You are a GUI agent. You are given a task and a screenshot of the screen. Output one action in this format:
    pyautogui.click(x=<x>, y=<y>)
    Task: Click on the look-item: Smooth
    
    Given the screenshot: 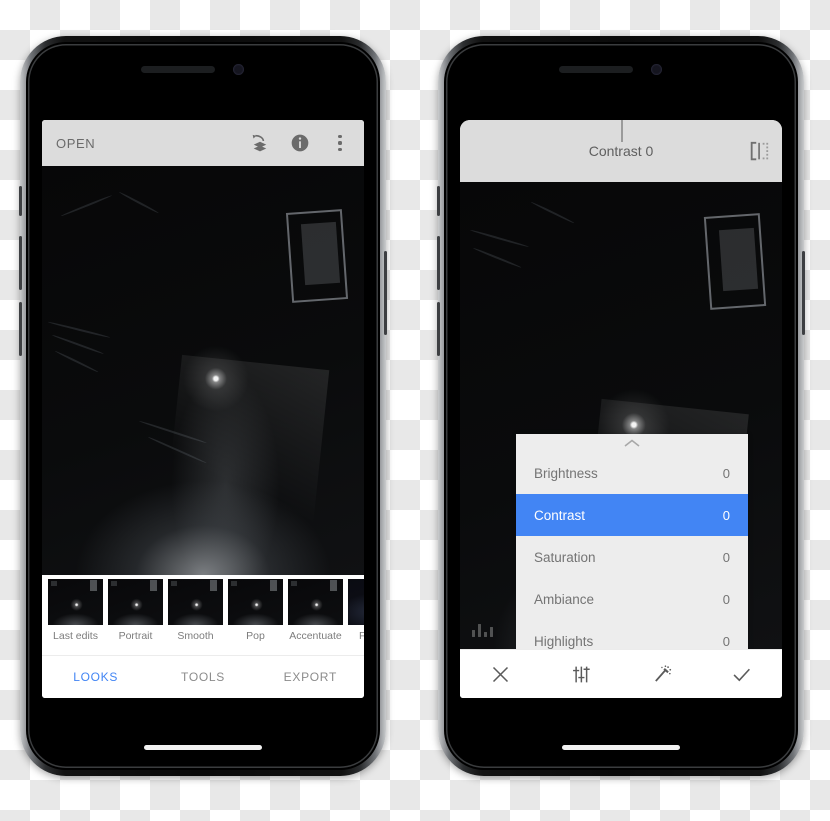 What is the action you would take?
    pyautogui.click(x=195, y=610)
    